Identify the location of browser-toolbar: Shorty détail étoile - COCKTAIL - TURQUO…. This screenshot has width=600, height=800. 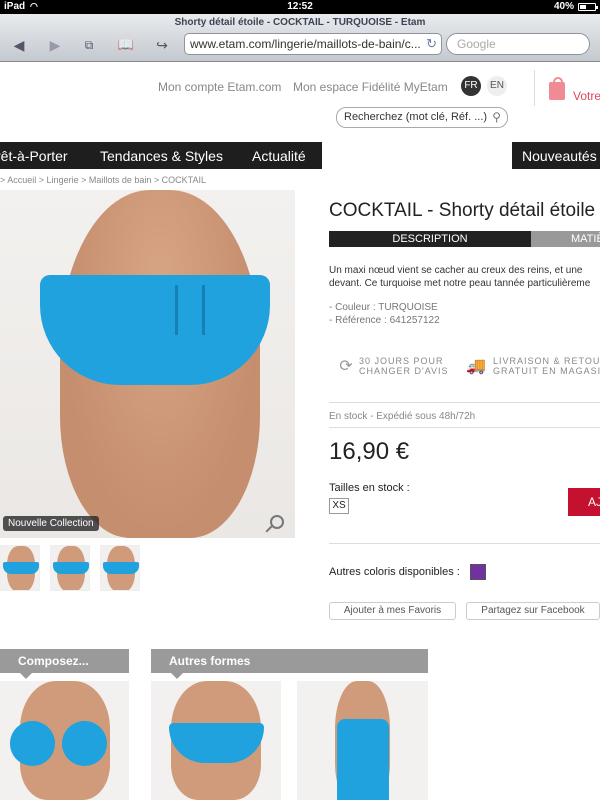
(300, 38).